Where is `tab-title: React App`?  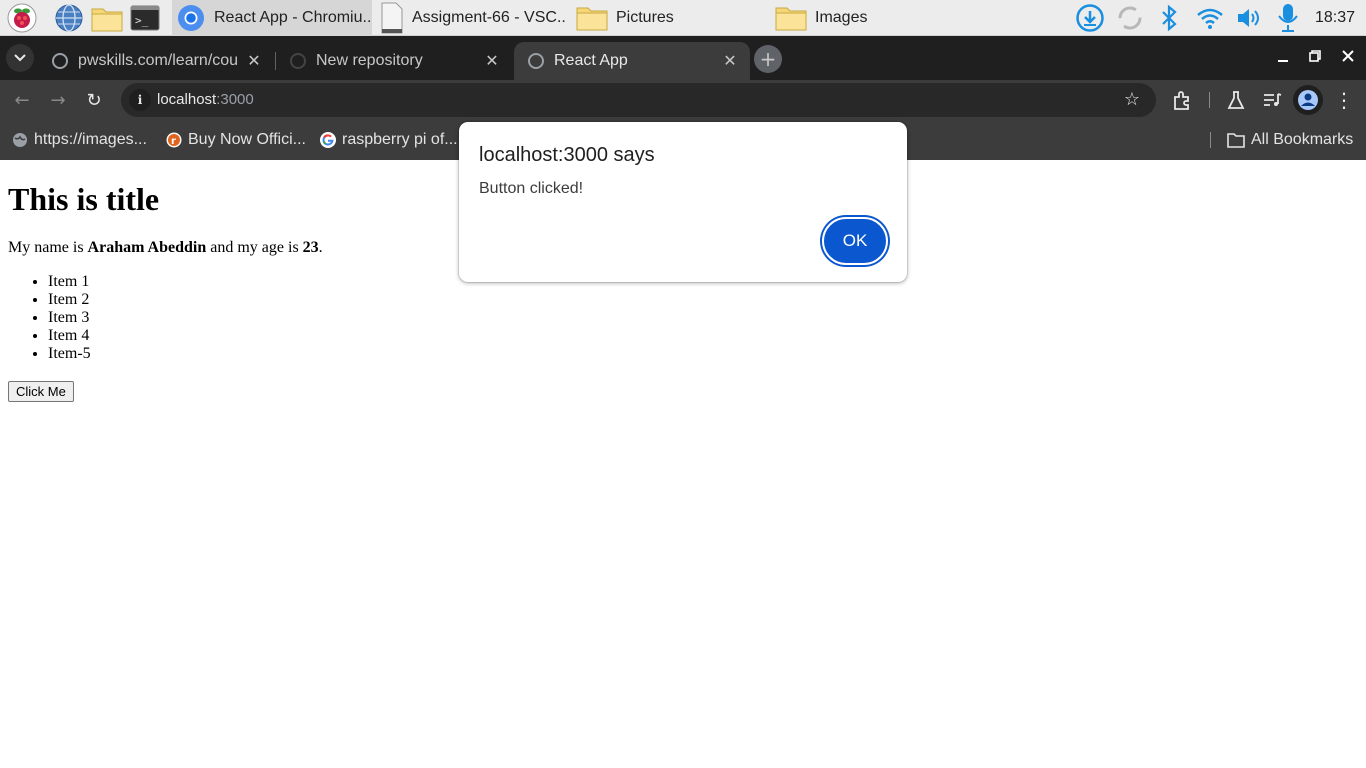
tab-title: React App is located at coordinates (591, 60).